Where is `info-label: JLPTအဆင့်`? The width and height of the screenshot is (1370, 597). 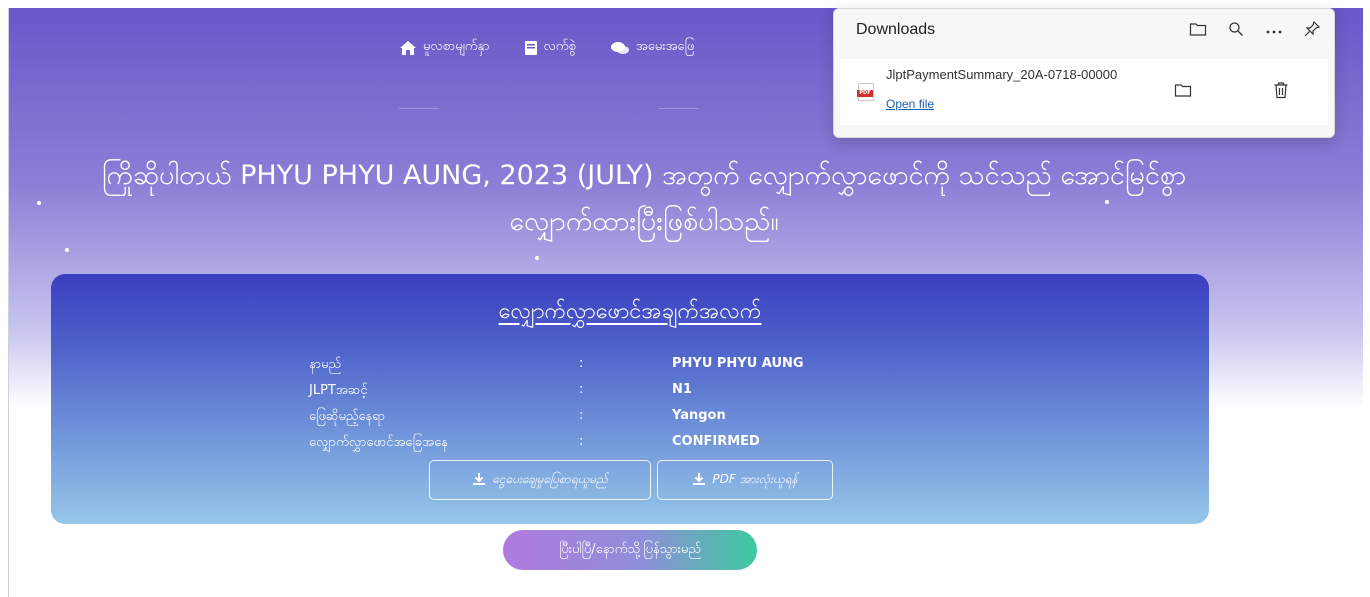 info-label: JLPTအဆင့် is located at coordinates (338, 390).